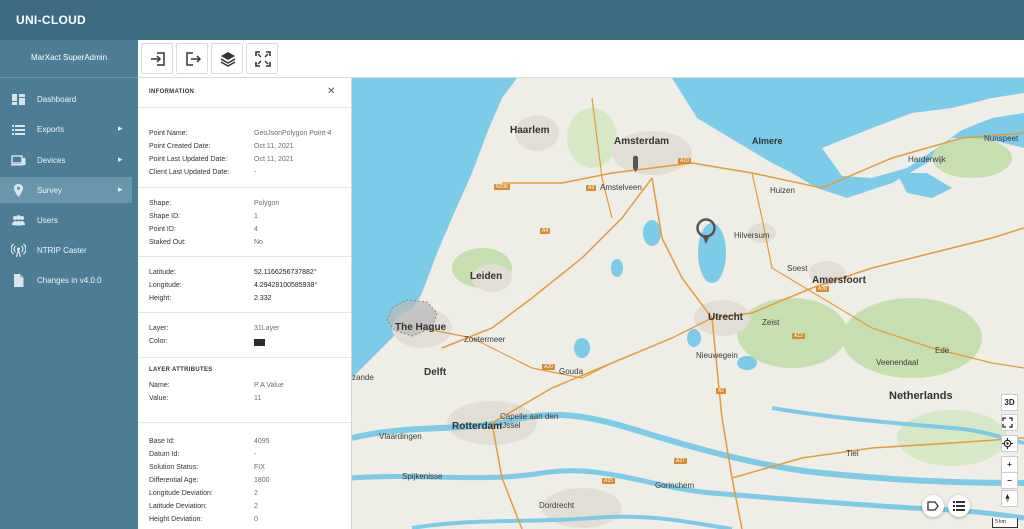 Image resolution: width=1024 pixels, height=529 pixels. Describe the element at coordinates (19, 280) in the screenshot. I see `document-icon` at that location.